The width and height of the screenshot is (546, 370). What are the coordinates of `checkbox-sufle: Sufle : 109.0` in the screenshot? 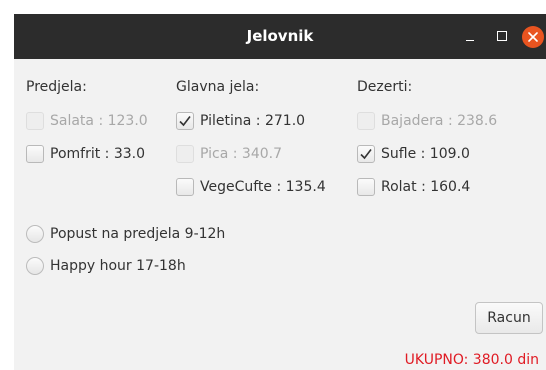 It's located at (413, 154).